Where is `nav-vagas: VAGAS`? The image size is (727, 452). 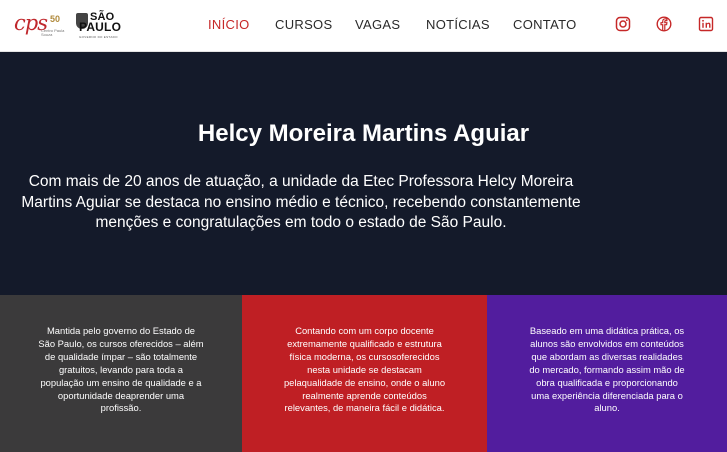 nav-vagas: VAGAS is located at coordinates (377, 24).